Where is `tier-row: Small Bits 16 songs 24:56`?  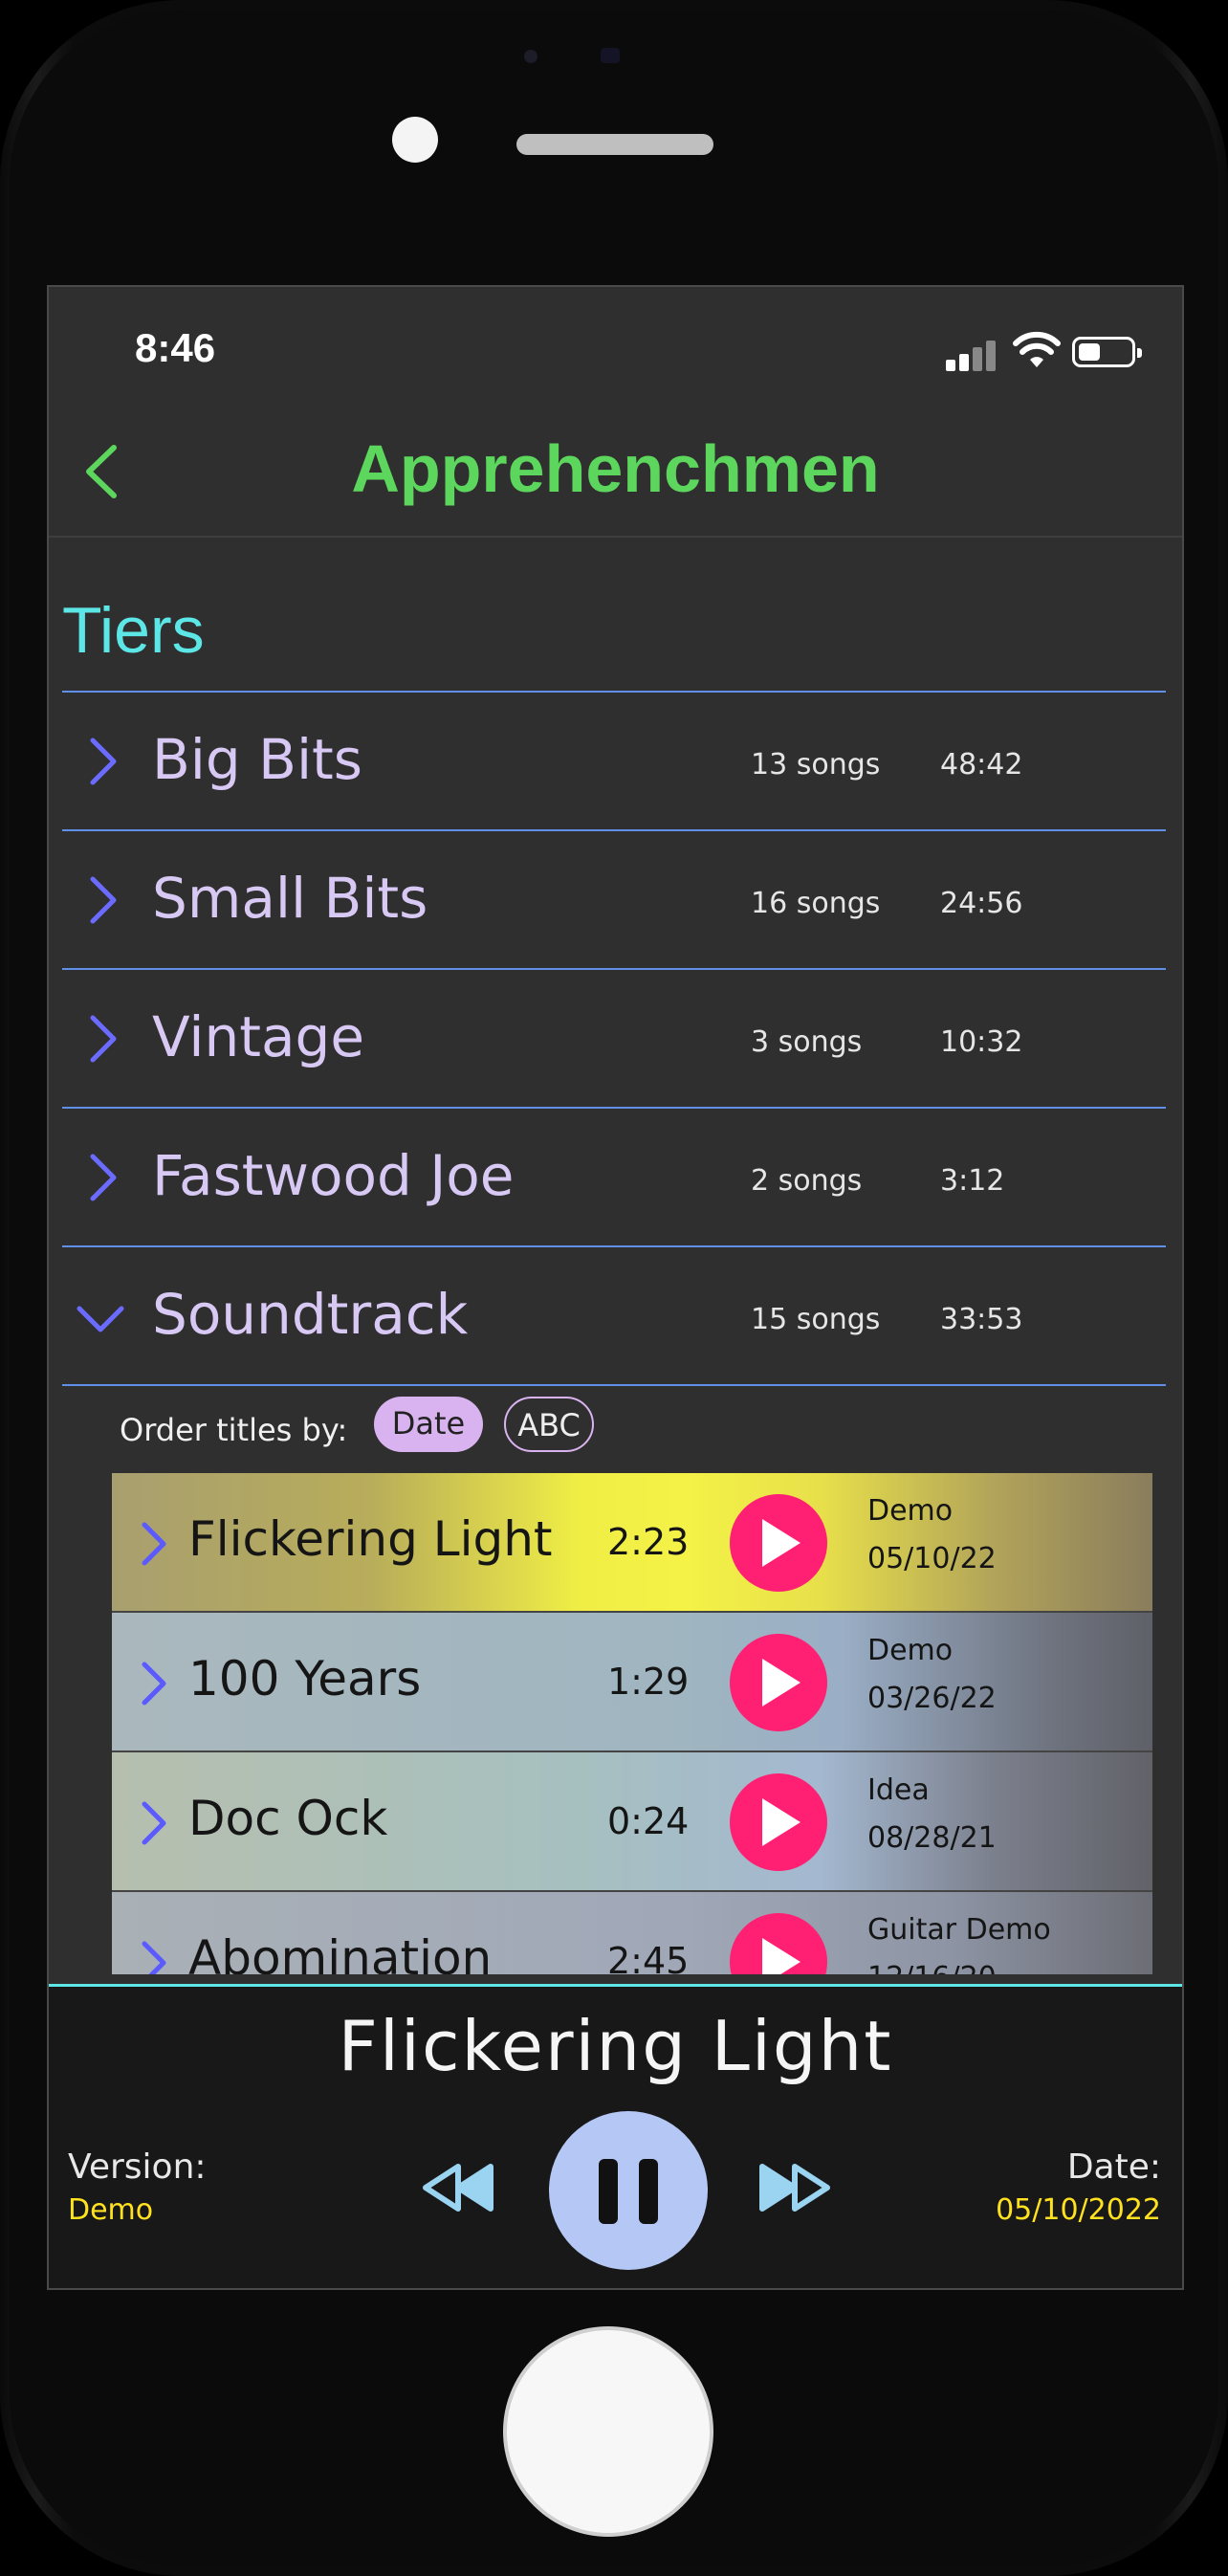
tier-row: Small Bits 16 songs 24:56 is located at coordinates (614, 900).